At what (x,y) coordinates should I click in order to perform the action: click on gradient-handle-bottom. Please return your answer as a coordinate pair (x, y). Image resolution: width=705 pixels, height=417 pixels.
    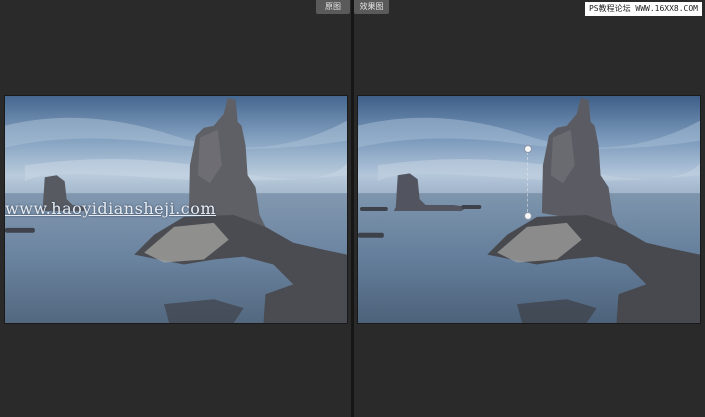
    Looking at the image, I should click on (528, 216).